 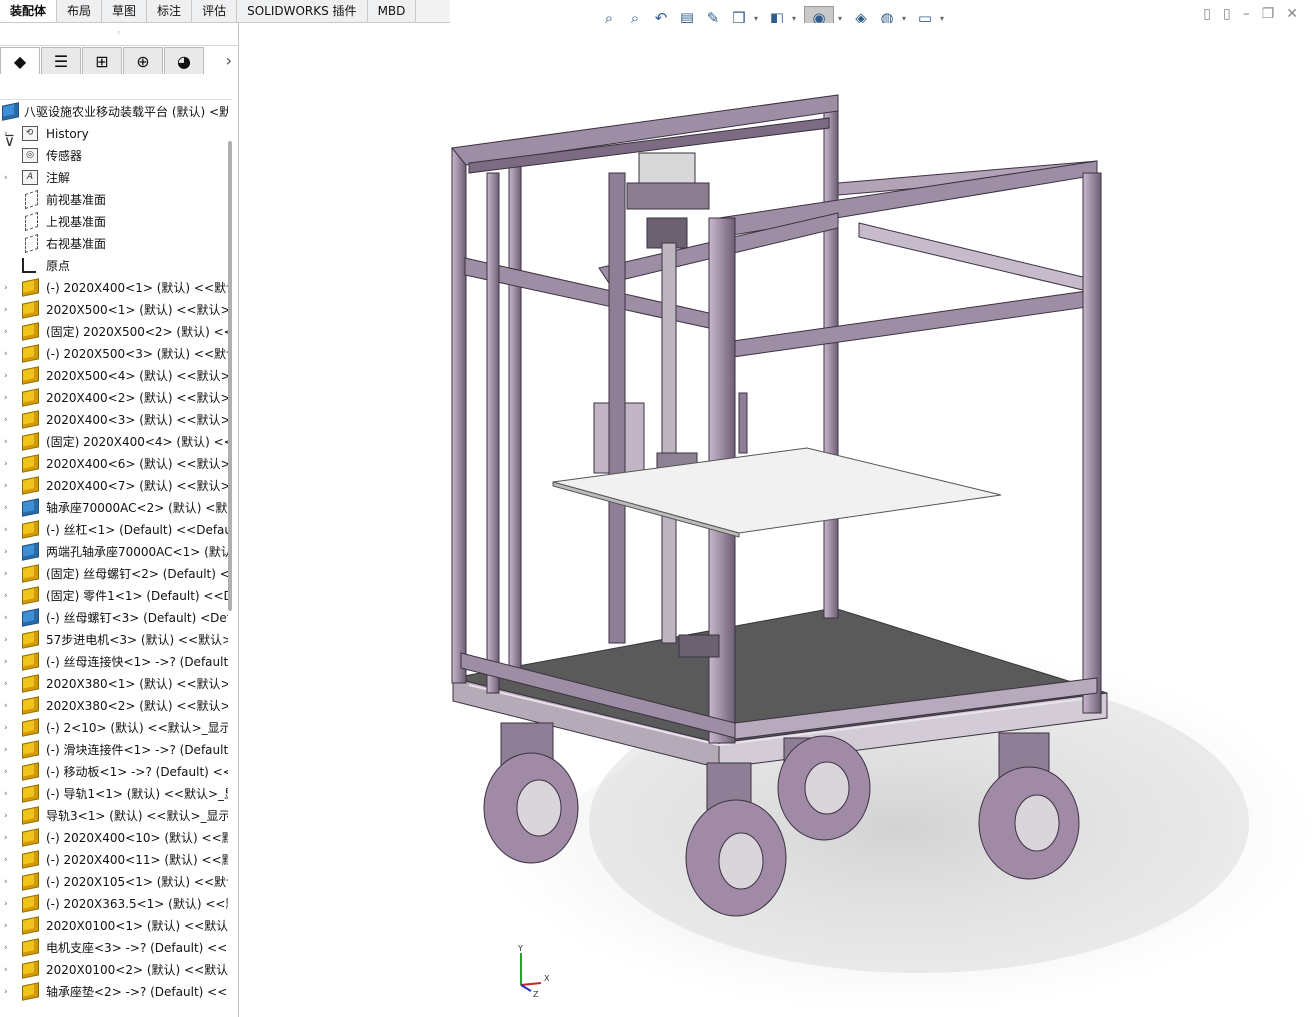 I want to click on tree-item: 上视基准面, so click(x=114, y=222).